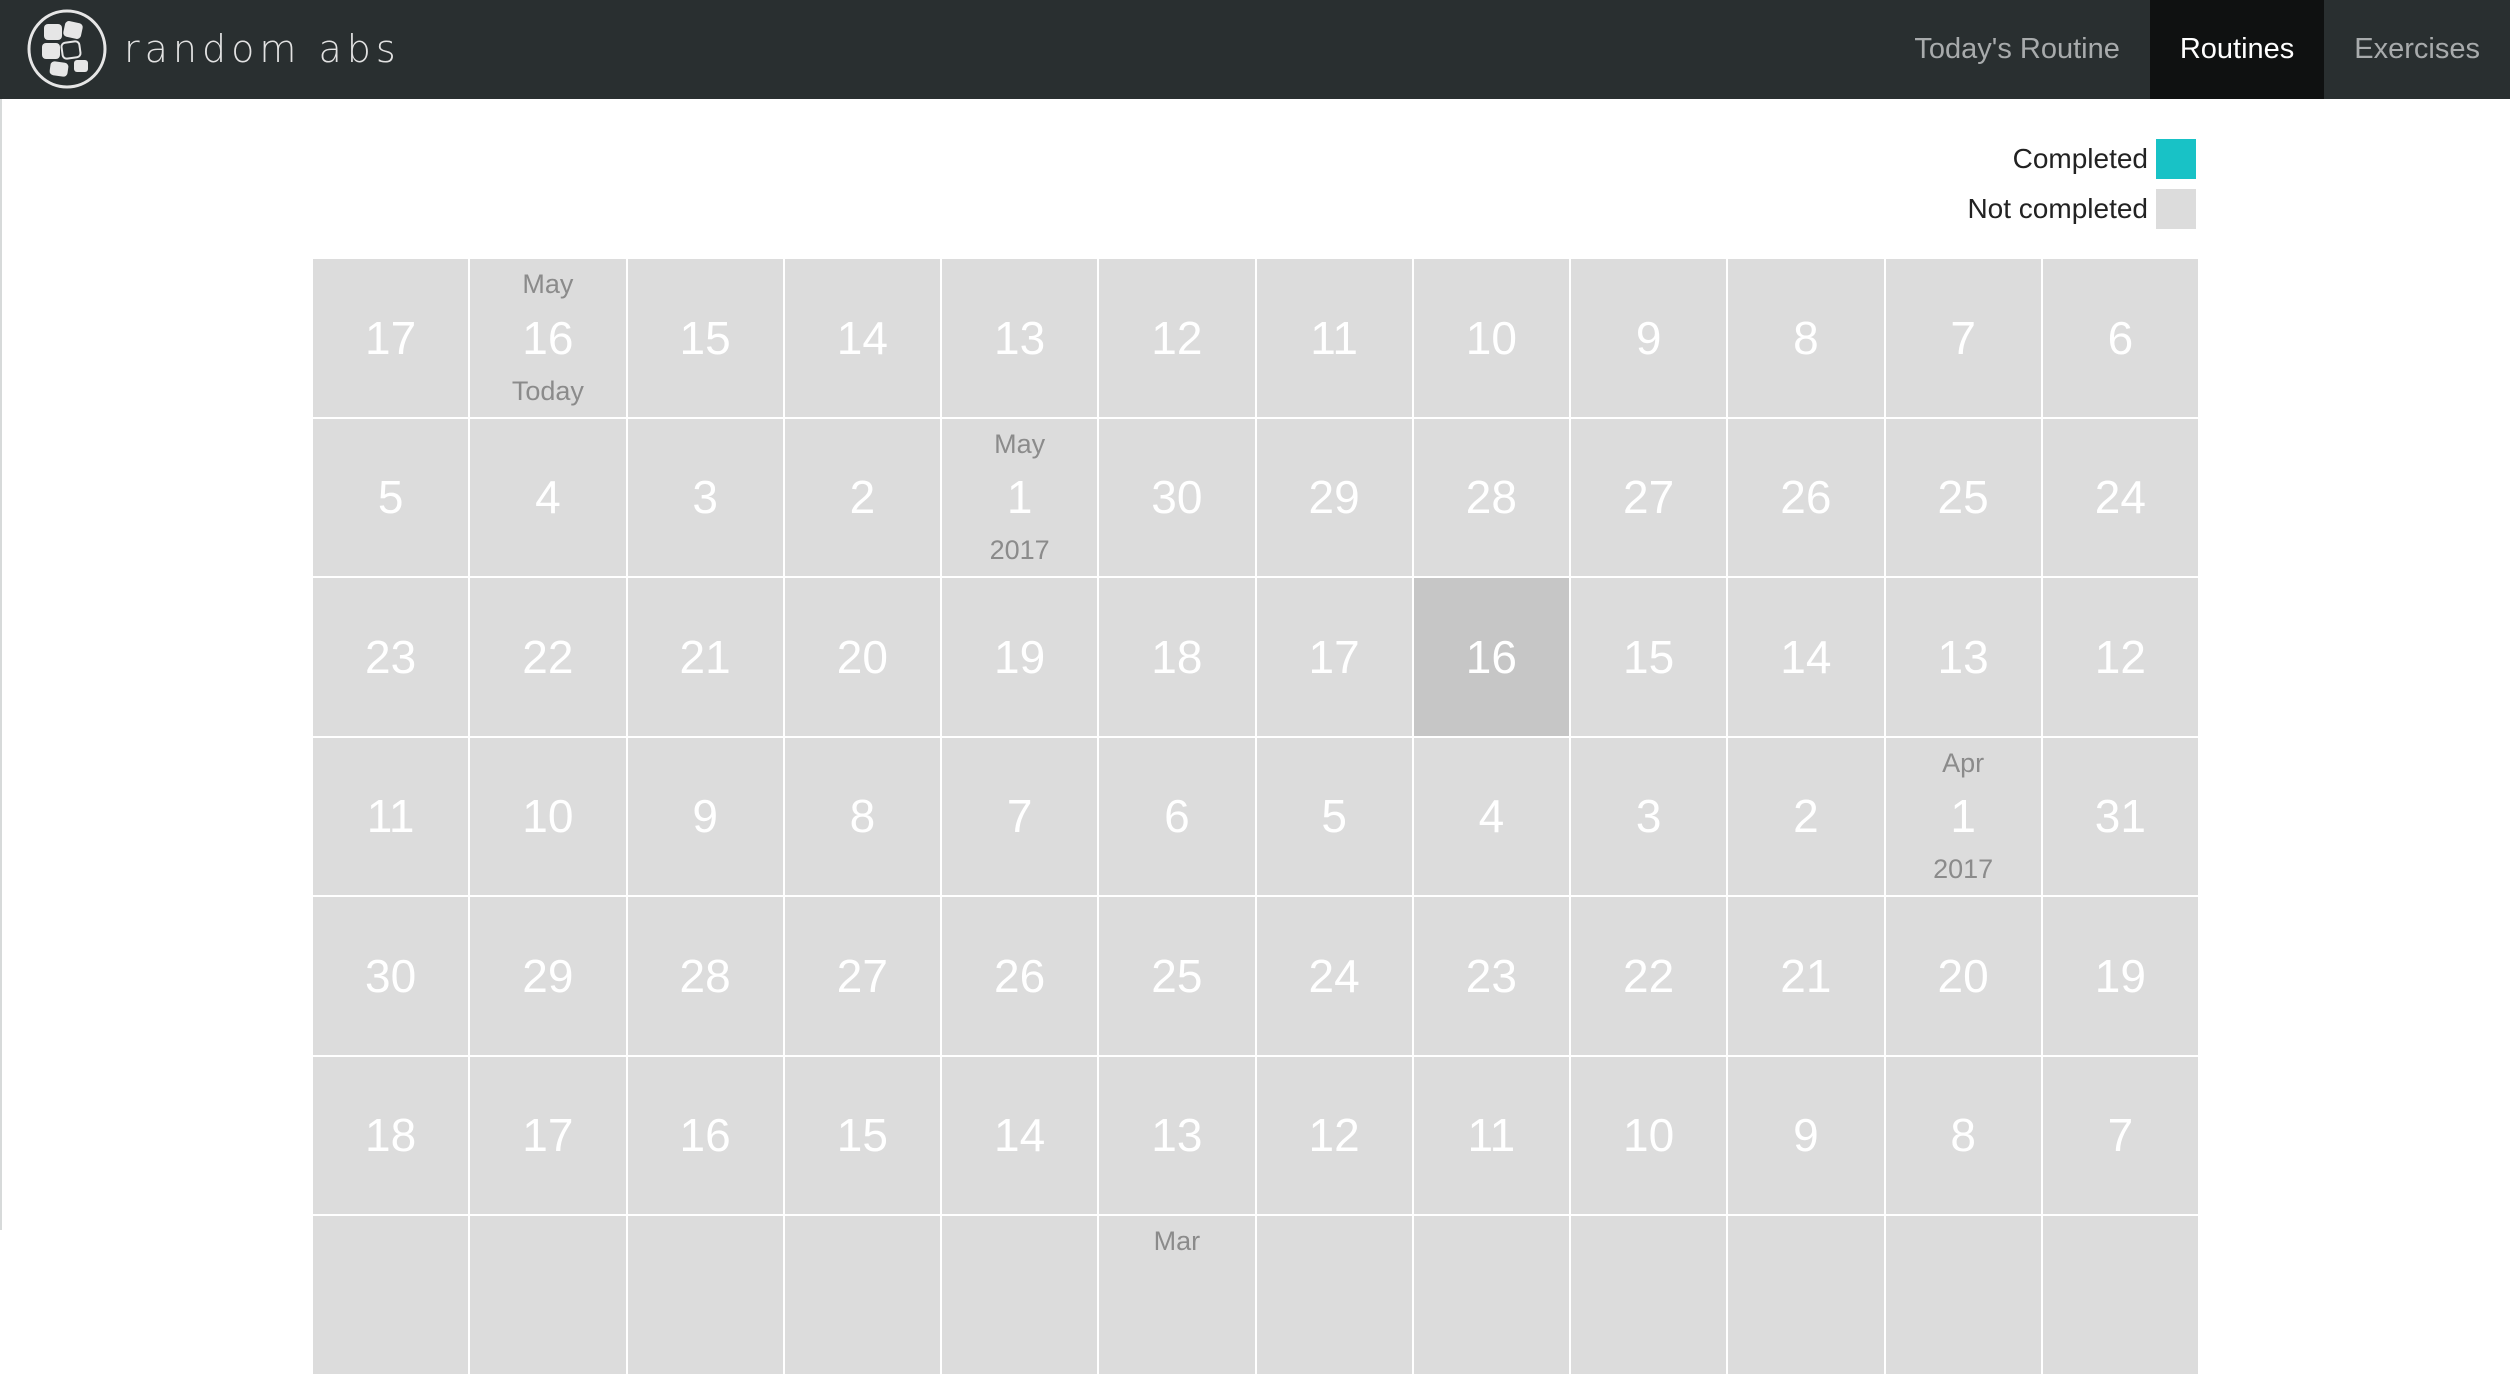  What do you see at coordinates (1963, 869) in the screenshot?
I see `calendar-day-note: 2017` at bounding box center [1963, 869].